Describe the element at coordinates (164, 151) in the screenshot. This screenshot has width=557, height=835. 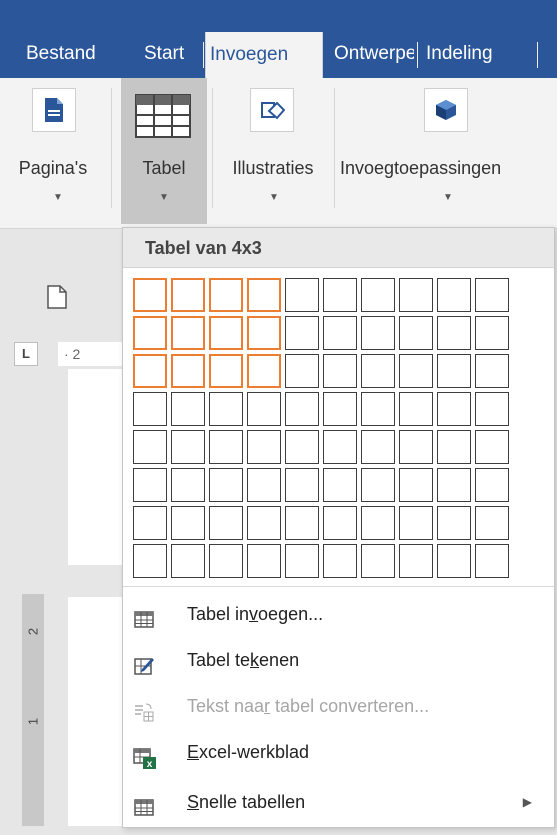
I see `tabel-button: Tabel ▼` at that location.